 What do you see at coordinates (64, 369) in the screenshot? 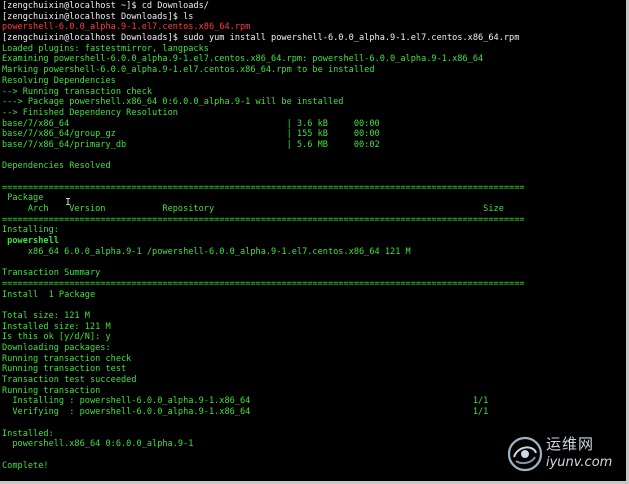
I see `terminal-line: Running transaction test` at bounding box center [64, 369].